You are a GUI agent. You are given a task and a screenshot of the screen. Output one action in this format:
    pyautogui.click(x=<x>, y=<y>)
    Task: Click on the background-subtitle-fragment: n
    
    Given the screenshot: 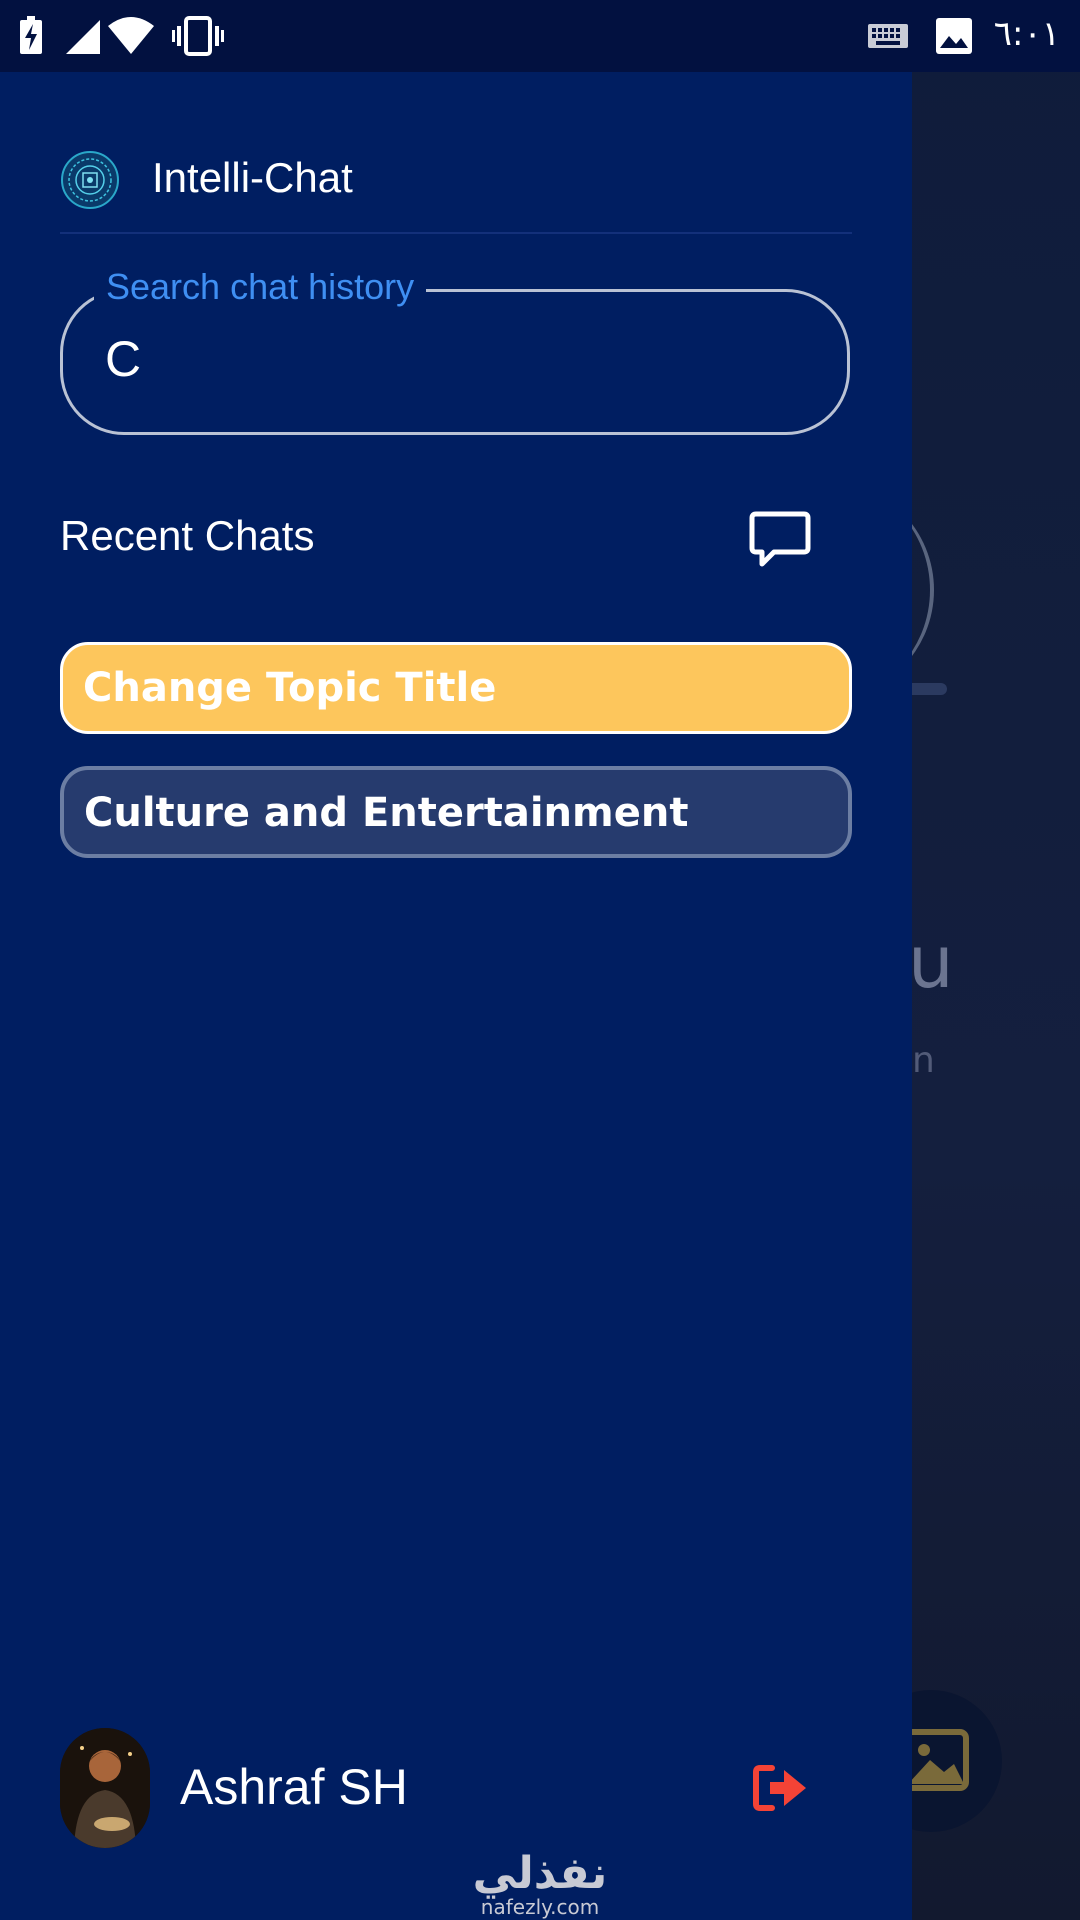 What is the action you would take?
    pyautogui.click(x=923, y=1060)
    